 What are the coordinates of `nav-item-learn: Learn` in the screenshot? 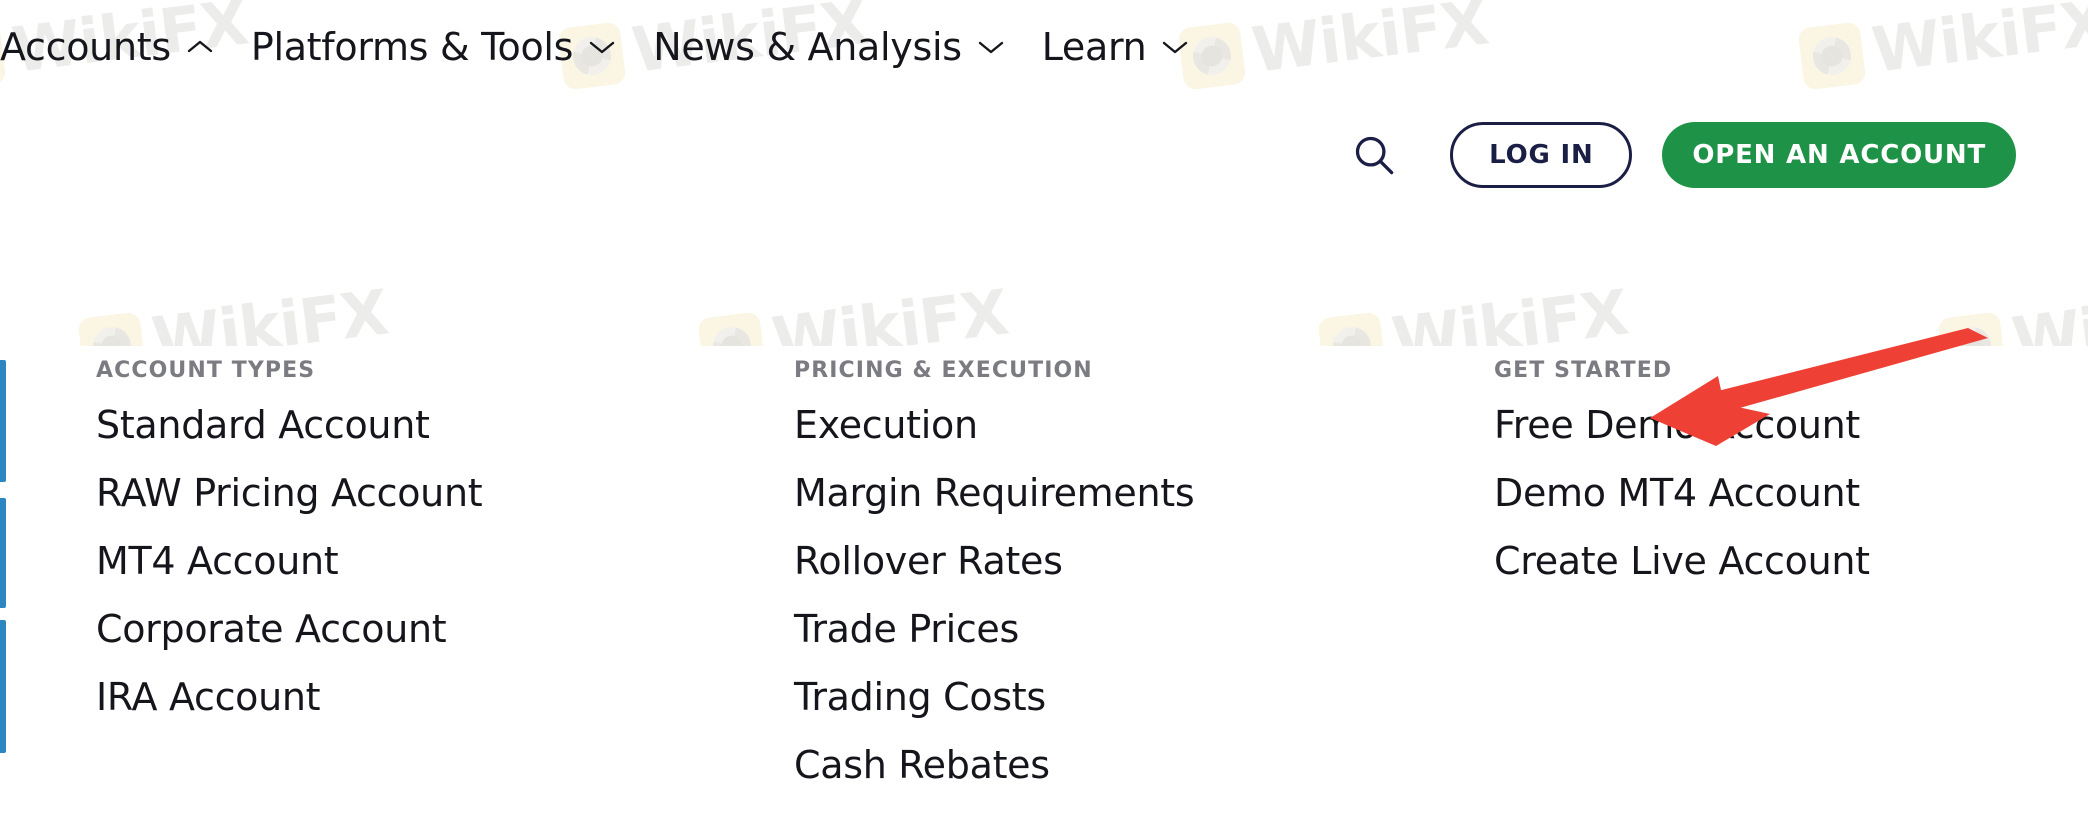 It's located at (1134, 47).